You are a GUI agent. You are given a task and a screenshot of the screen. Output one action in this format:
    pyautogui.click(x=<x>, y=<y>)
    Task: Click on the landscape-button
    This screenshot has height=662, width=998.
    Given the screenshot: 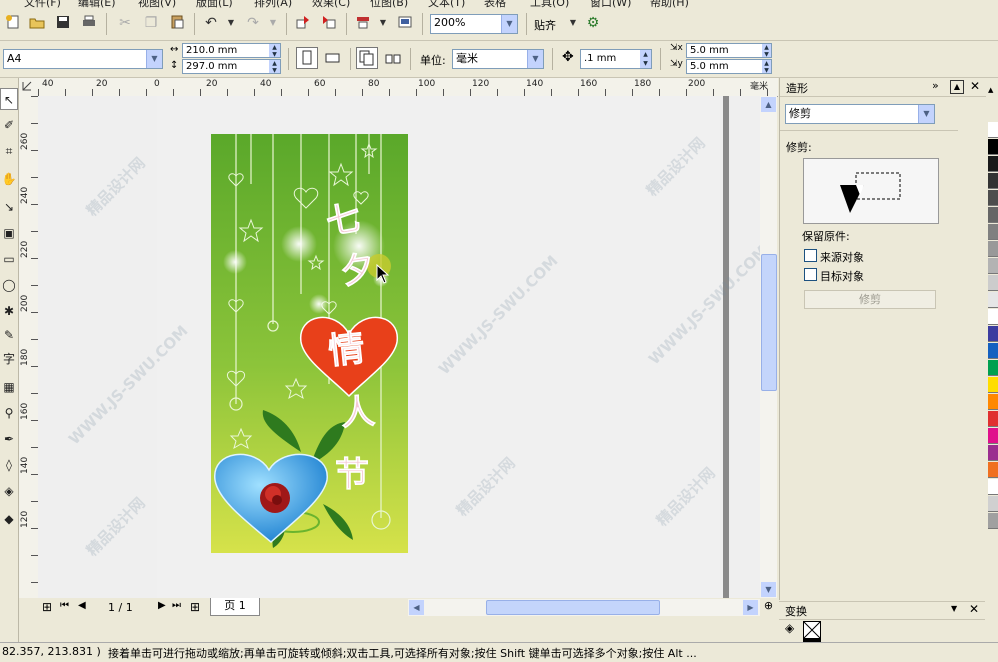 What is the action you would take?
    pyautogui.click(x=333, y=58)
    